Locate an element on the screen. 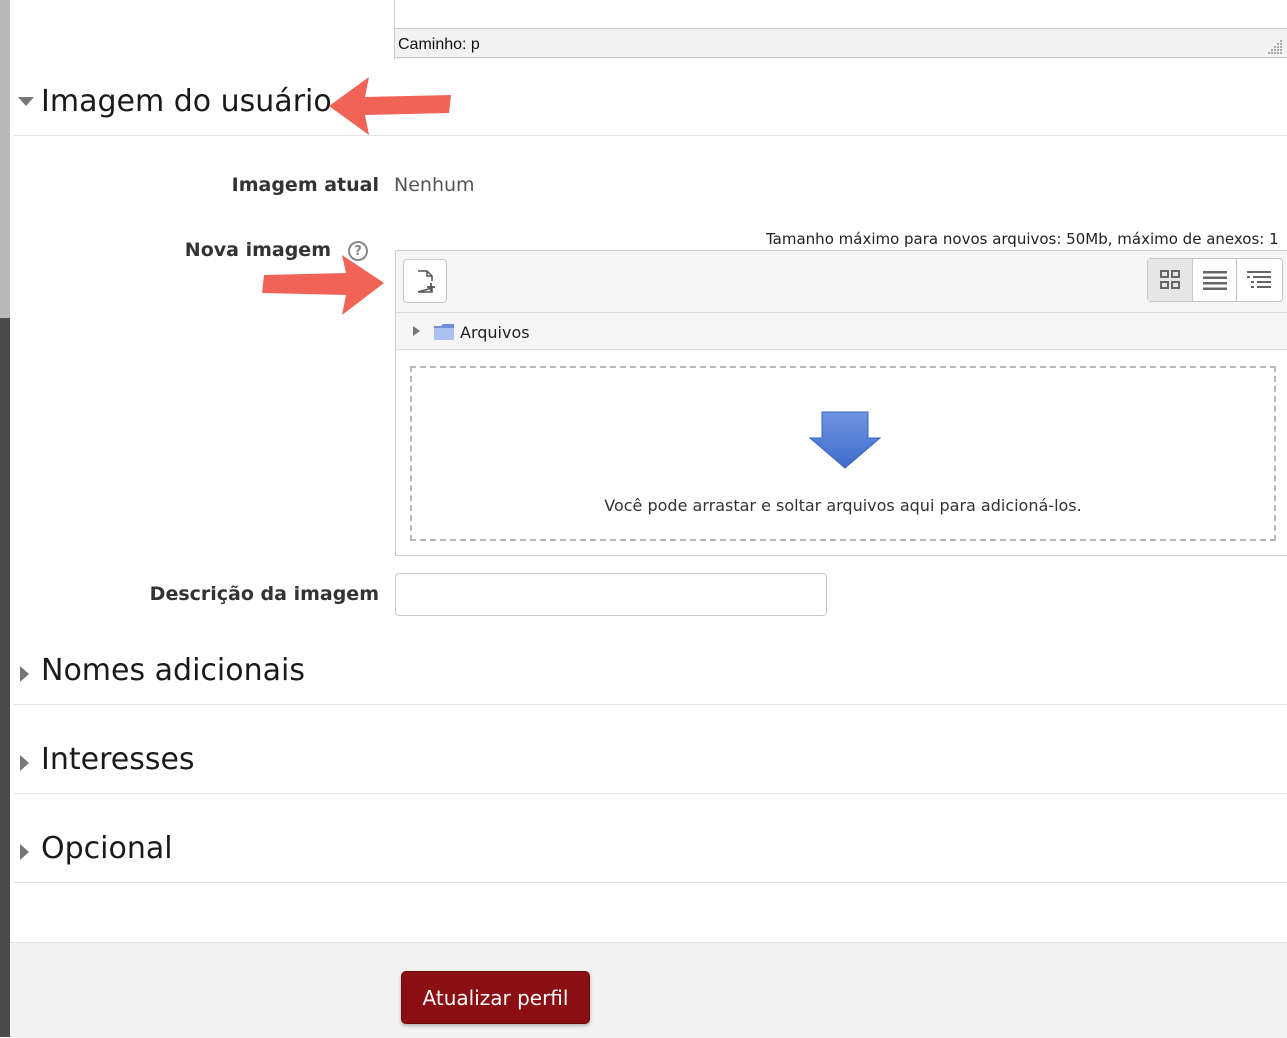 This screenshot has height=1038, width=1287. editor-status-bar: Caminho: p is located at coordinates (840, 43).